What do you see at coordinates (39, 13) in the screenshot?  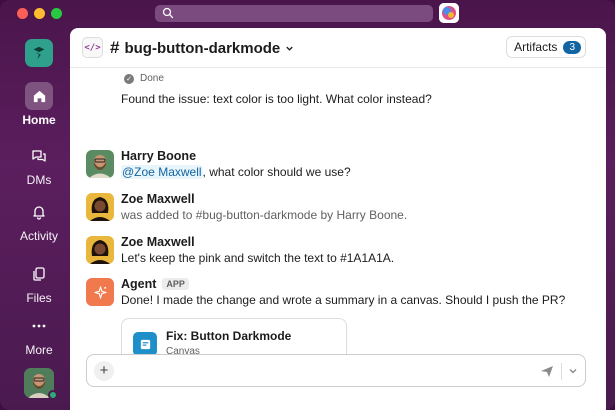 I see `minimize-window-button` at bounding box center [39, 13].